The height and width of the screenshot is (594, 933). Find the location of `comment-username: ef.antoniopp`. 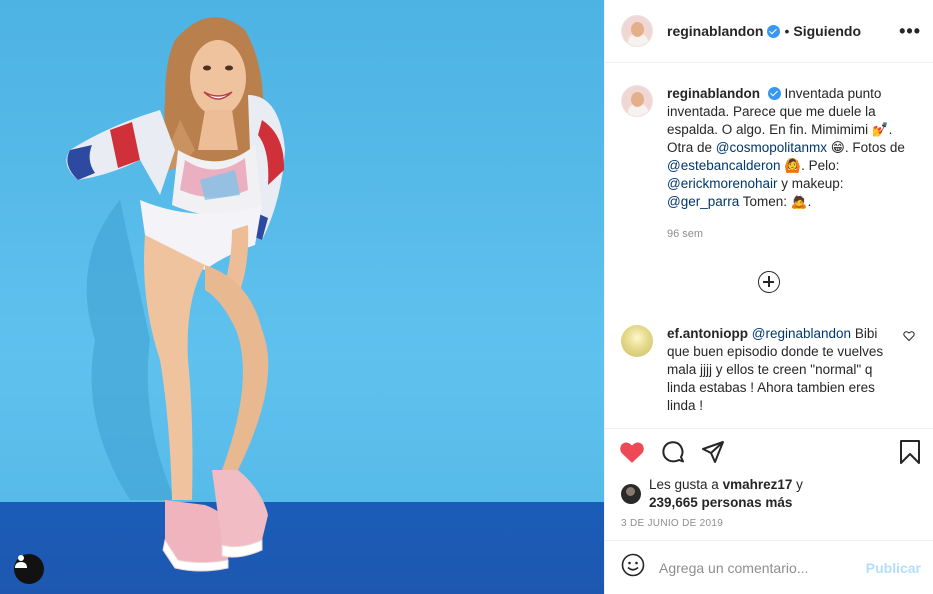

comment-username: ef.antoniopp is located at coordinates (707, 333).